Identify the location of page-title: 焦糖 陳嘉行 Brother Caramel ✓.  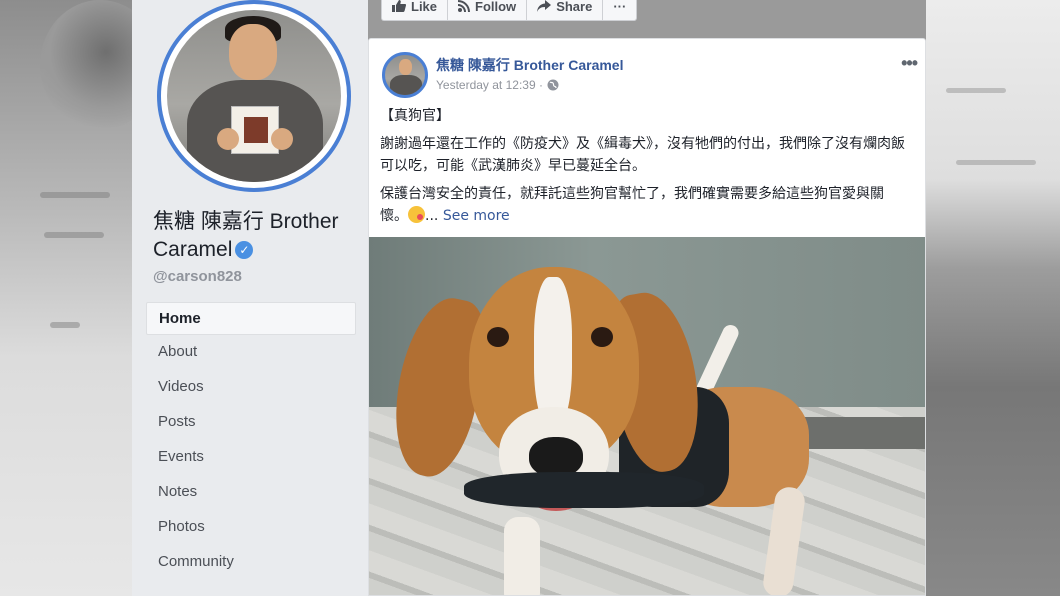
(258, 236).